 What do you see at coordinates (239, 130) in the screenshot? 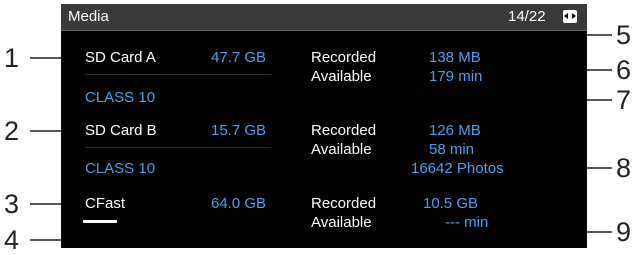
I see `capacity-sd-b: 15.7 GB` at bounding box center [239, 130].